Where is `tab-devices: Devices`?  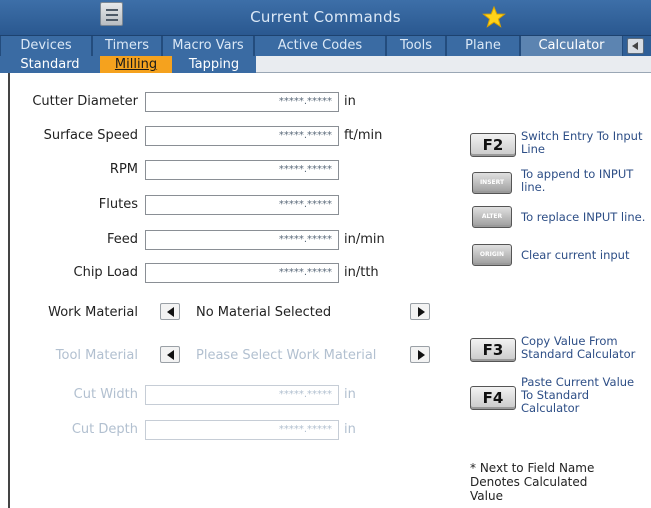 tab-devices: Devices is located at coordinates (46, 46).